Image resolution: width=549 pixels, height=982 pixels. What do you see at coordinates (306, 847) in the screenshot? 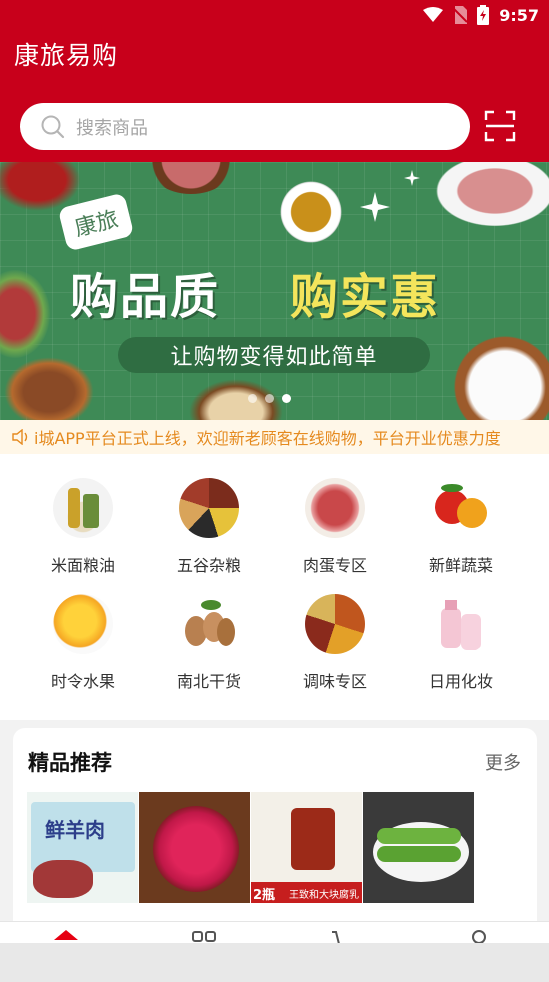
I see `product-card: 2瓶 王致和大块腐乳` at bounding box center [306, 847].